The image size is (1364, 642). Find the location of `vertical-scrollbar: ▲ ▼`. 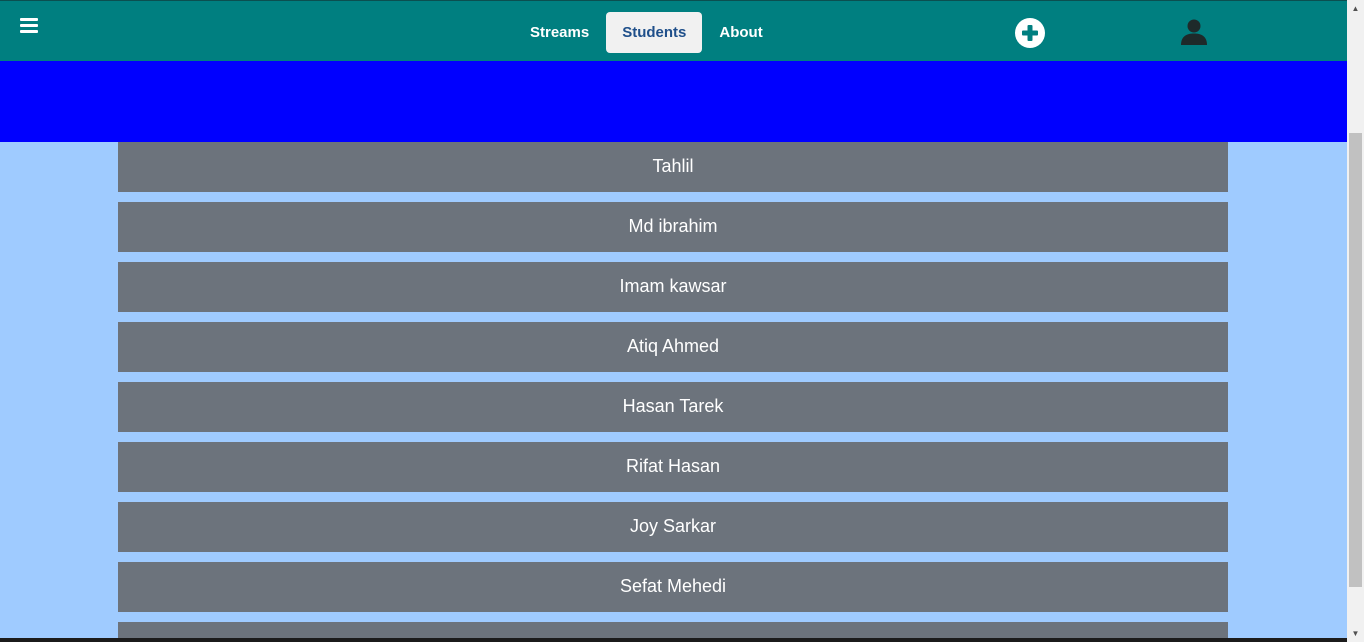

vertical-scrollbar: ▲ ▼ is located at coordinates (1355, 321).